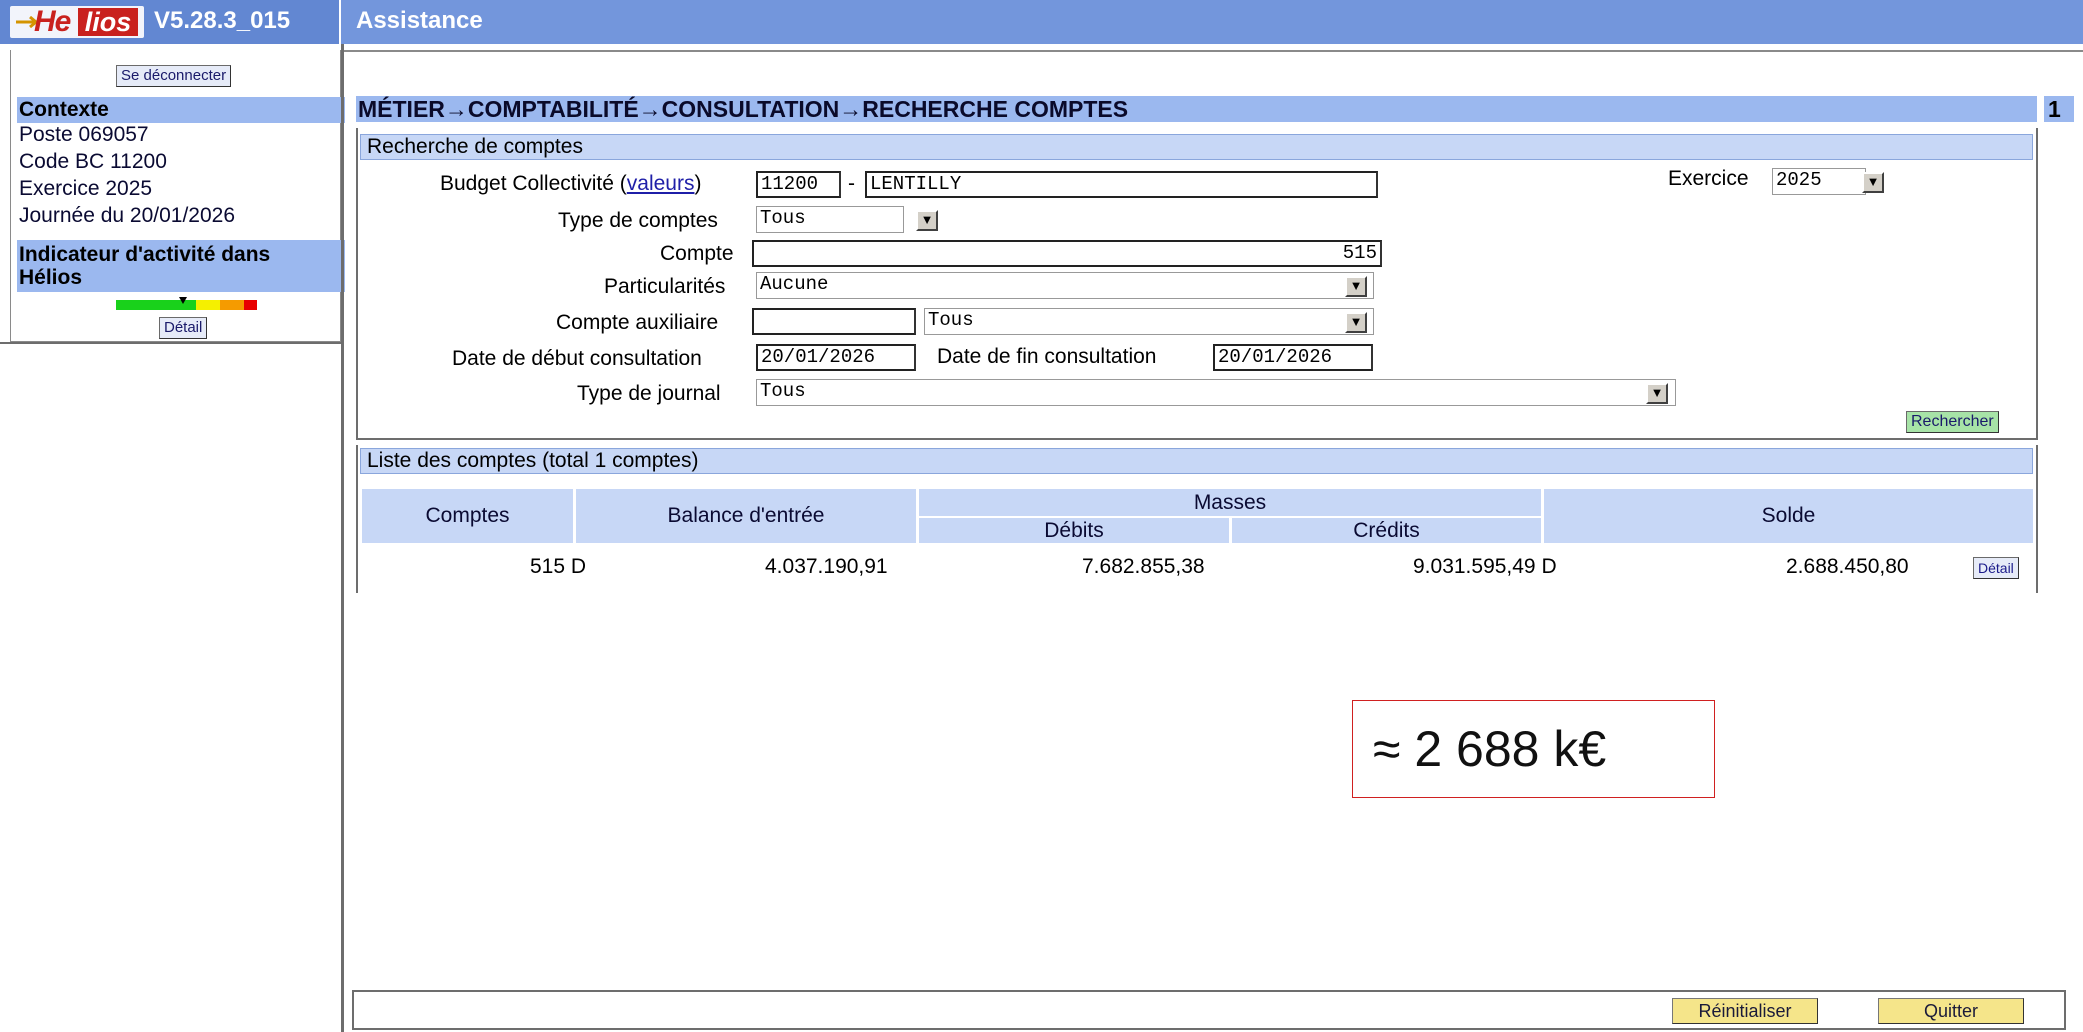 Image resolution: width=2083 pixels, height=1032 pixels. Describe the element at coordinates (342, 538) in the screenshot. I see `sidebar-vertical-divider` at that location.